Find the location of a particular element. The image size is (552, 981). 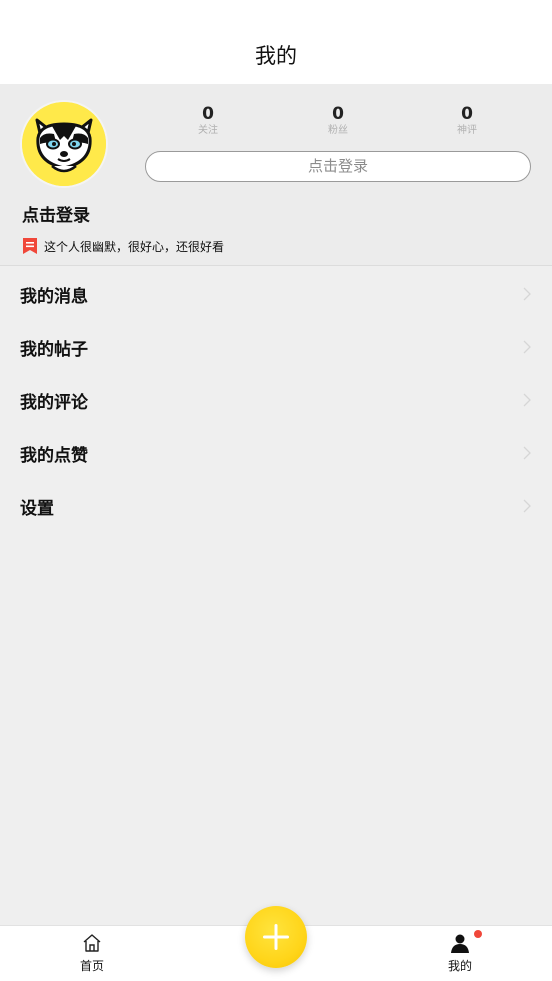

stats-row: 0 关注 0 粉丝 0 神评 is located at coordinates (338, 124).